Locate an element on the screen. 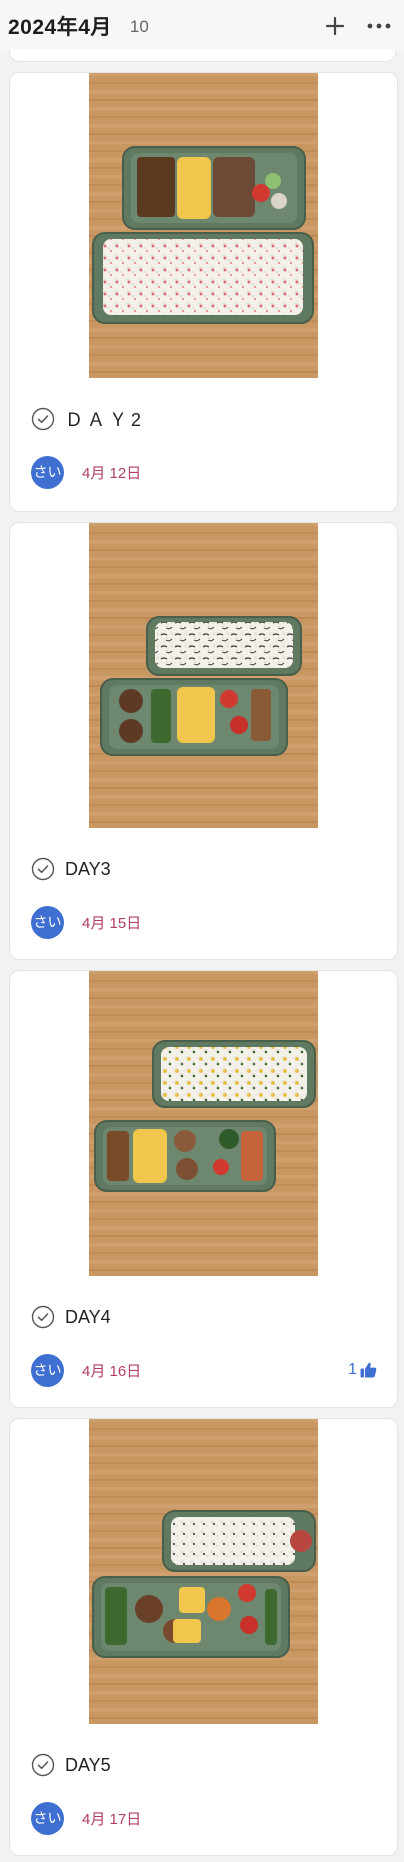 The height and width of the screenshot is (1862, 404). card-date: 4月 15日 is located at coordinates (112, 923).